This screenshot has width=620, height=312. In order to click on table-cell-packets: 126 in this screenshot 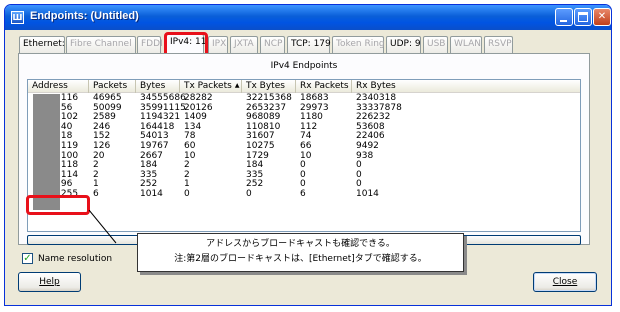, I will do `click(102, 145)`.